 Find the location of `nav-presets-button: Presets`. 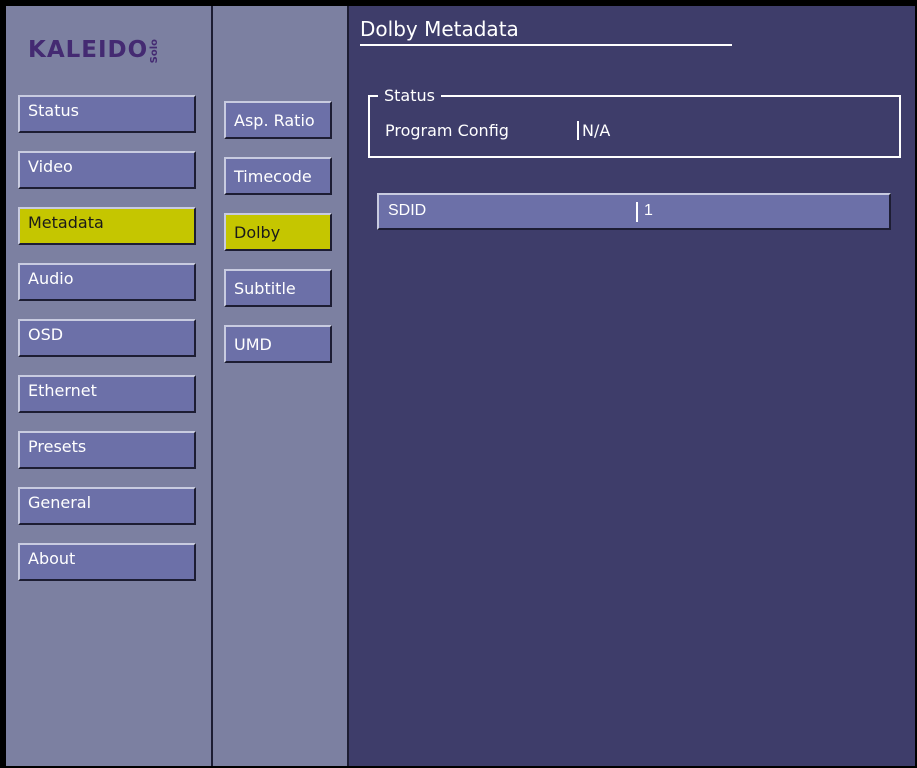

nav-presets-button: Presets is located at coordinates (107, 450).